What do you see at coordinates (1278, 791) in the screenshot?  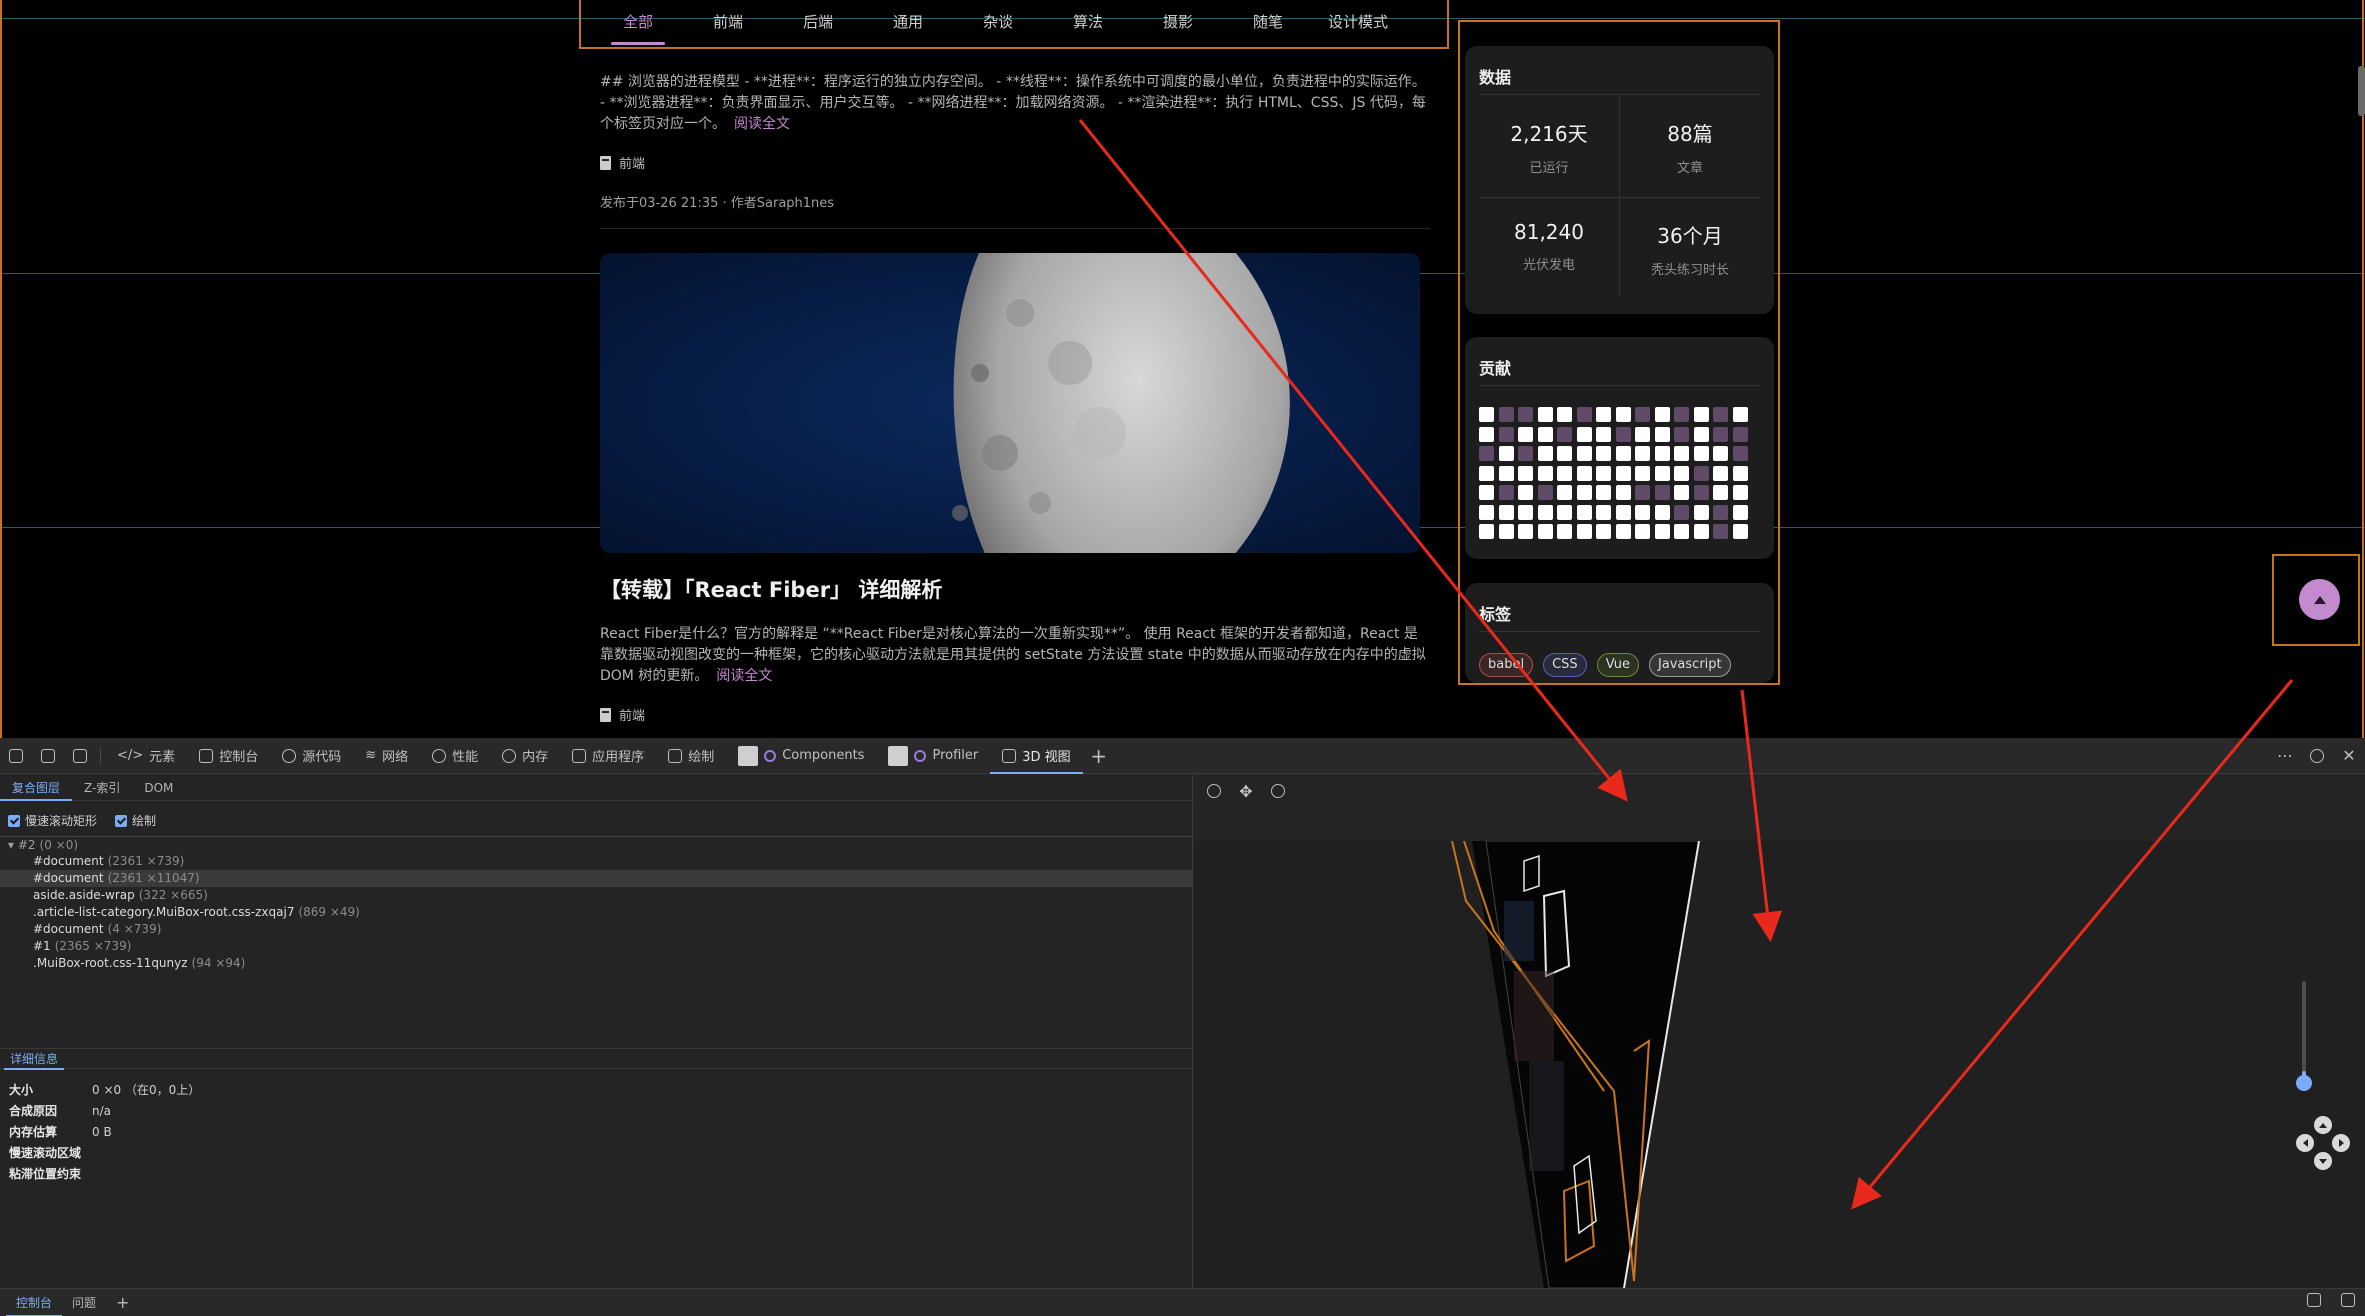 I see `rotate-mode-button` at bounding box center [1278, 791].